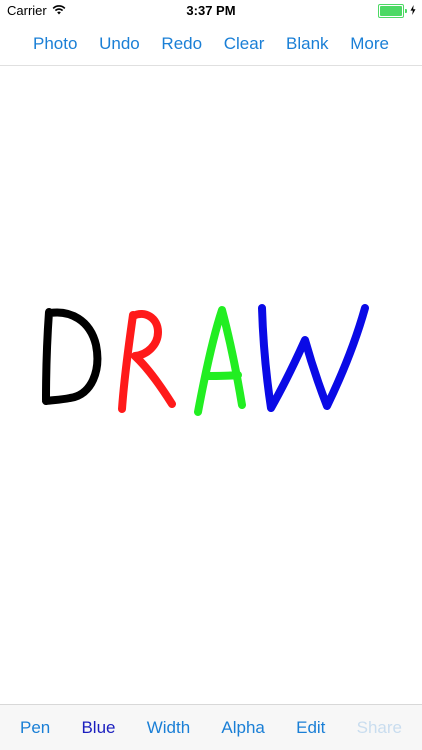  What do you see at coordinates (98, 728) in the screenshot?
I see `color-button: Blue` at bounding box center [98, 728].